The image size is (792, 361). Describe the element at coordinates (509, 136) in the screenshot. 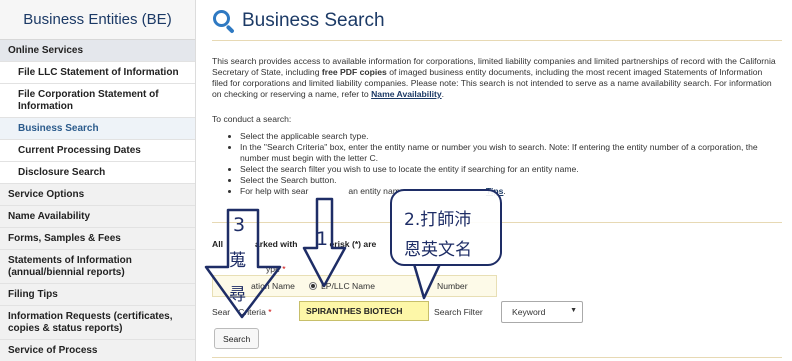

I see `instruction-step: Select the applicable search type.` at that location.